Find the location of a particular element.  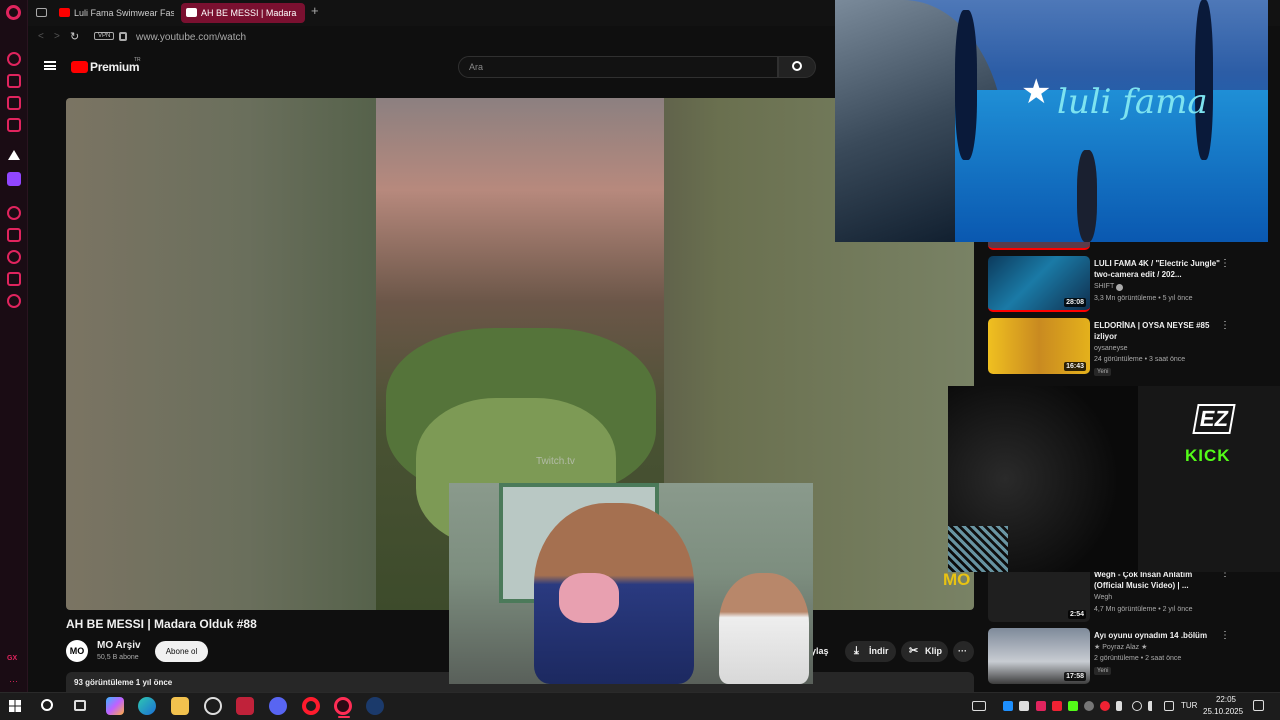

notifications-icon is located at coordinates (1258, 705).